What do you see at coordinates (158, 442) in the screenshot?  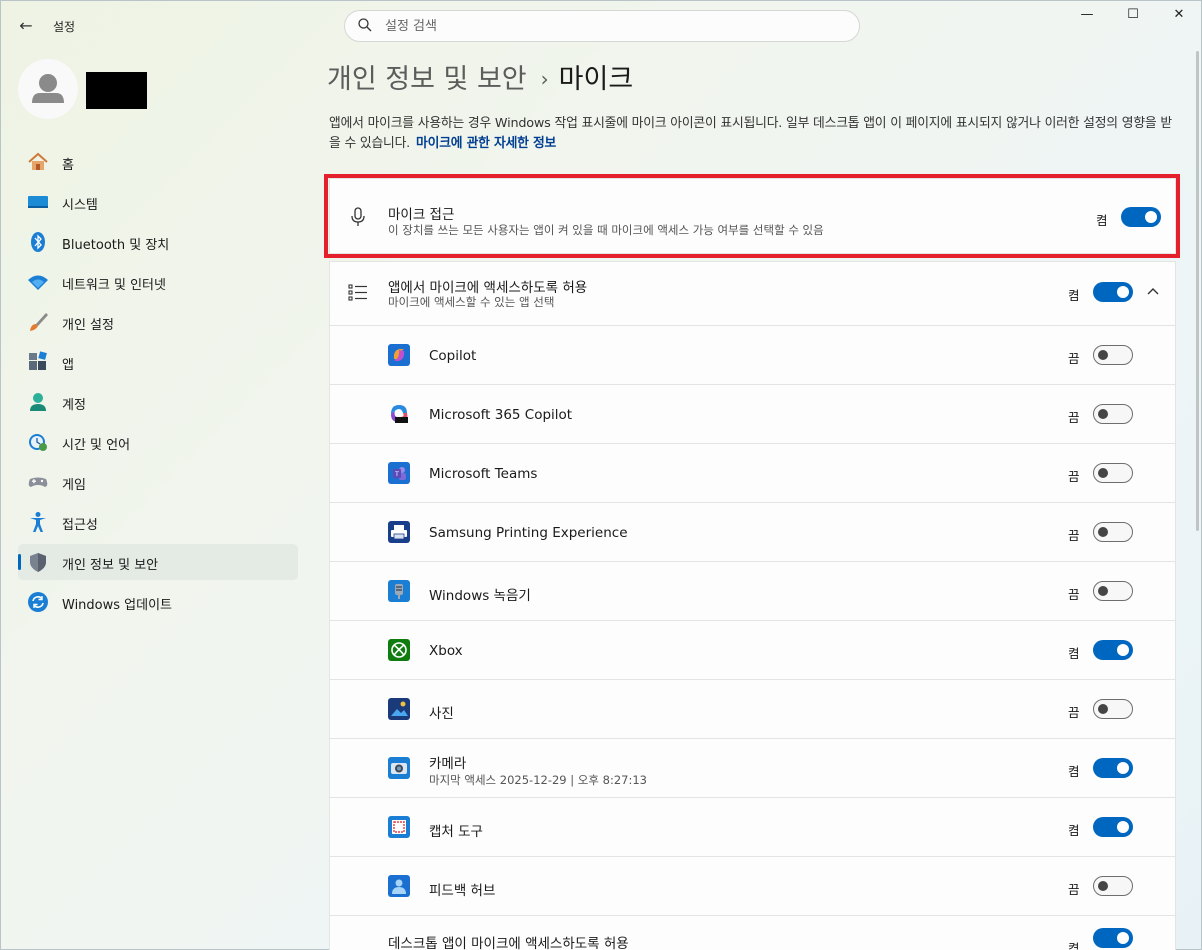 I see `sidebar-item-time-language: 시간 및 언어` at bounding box center [158, 442].